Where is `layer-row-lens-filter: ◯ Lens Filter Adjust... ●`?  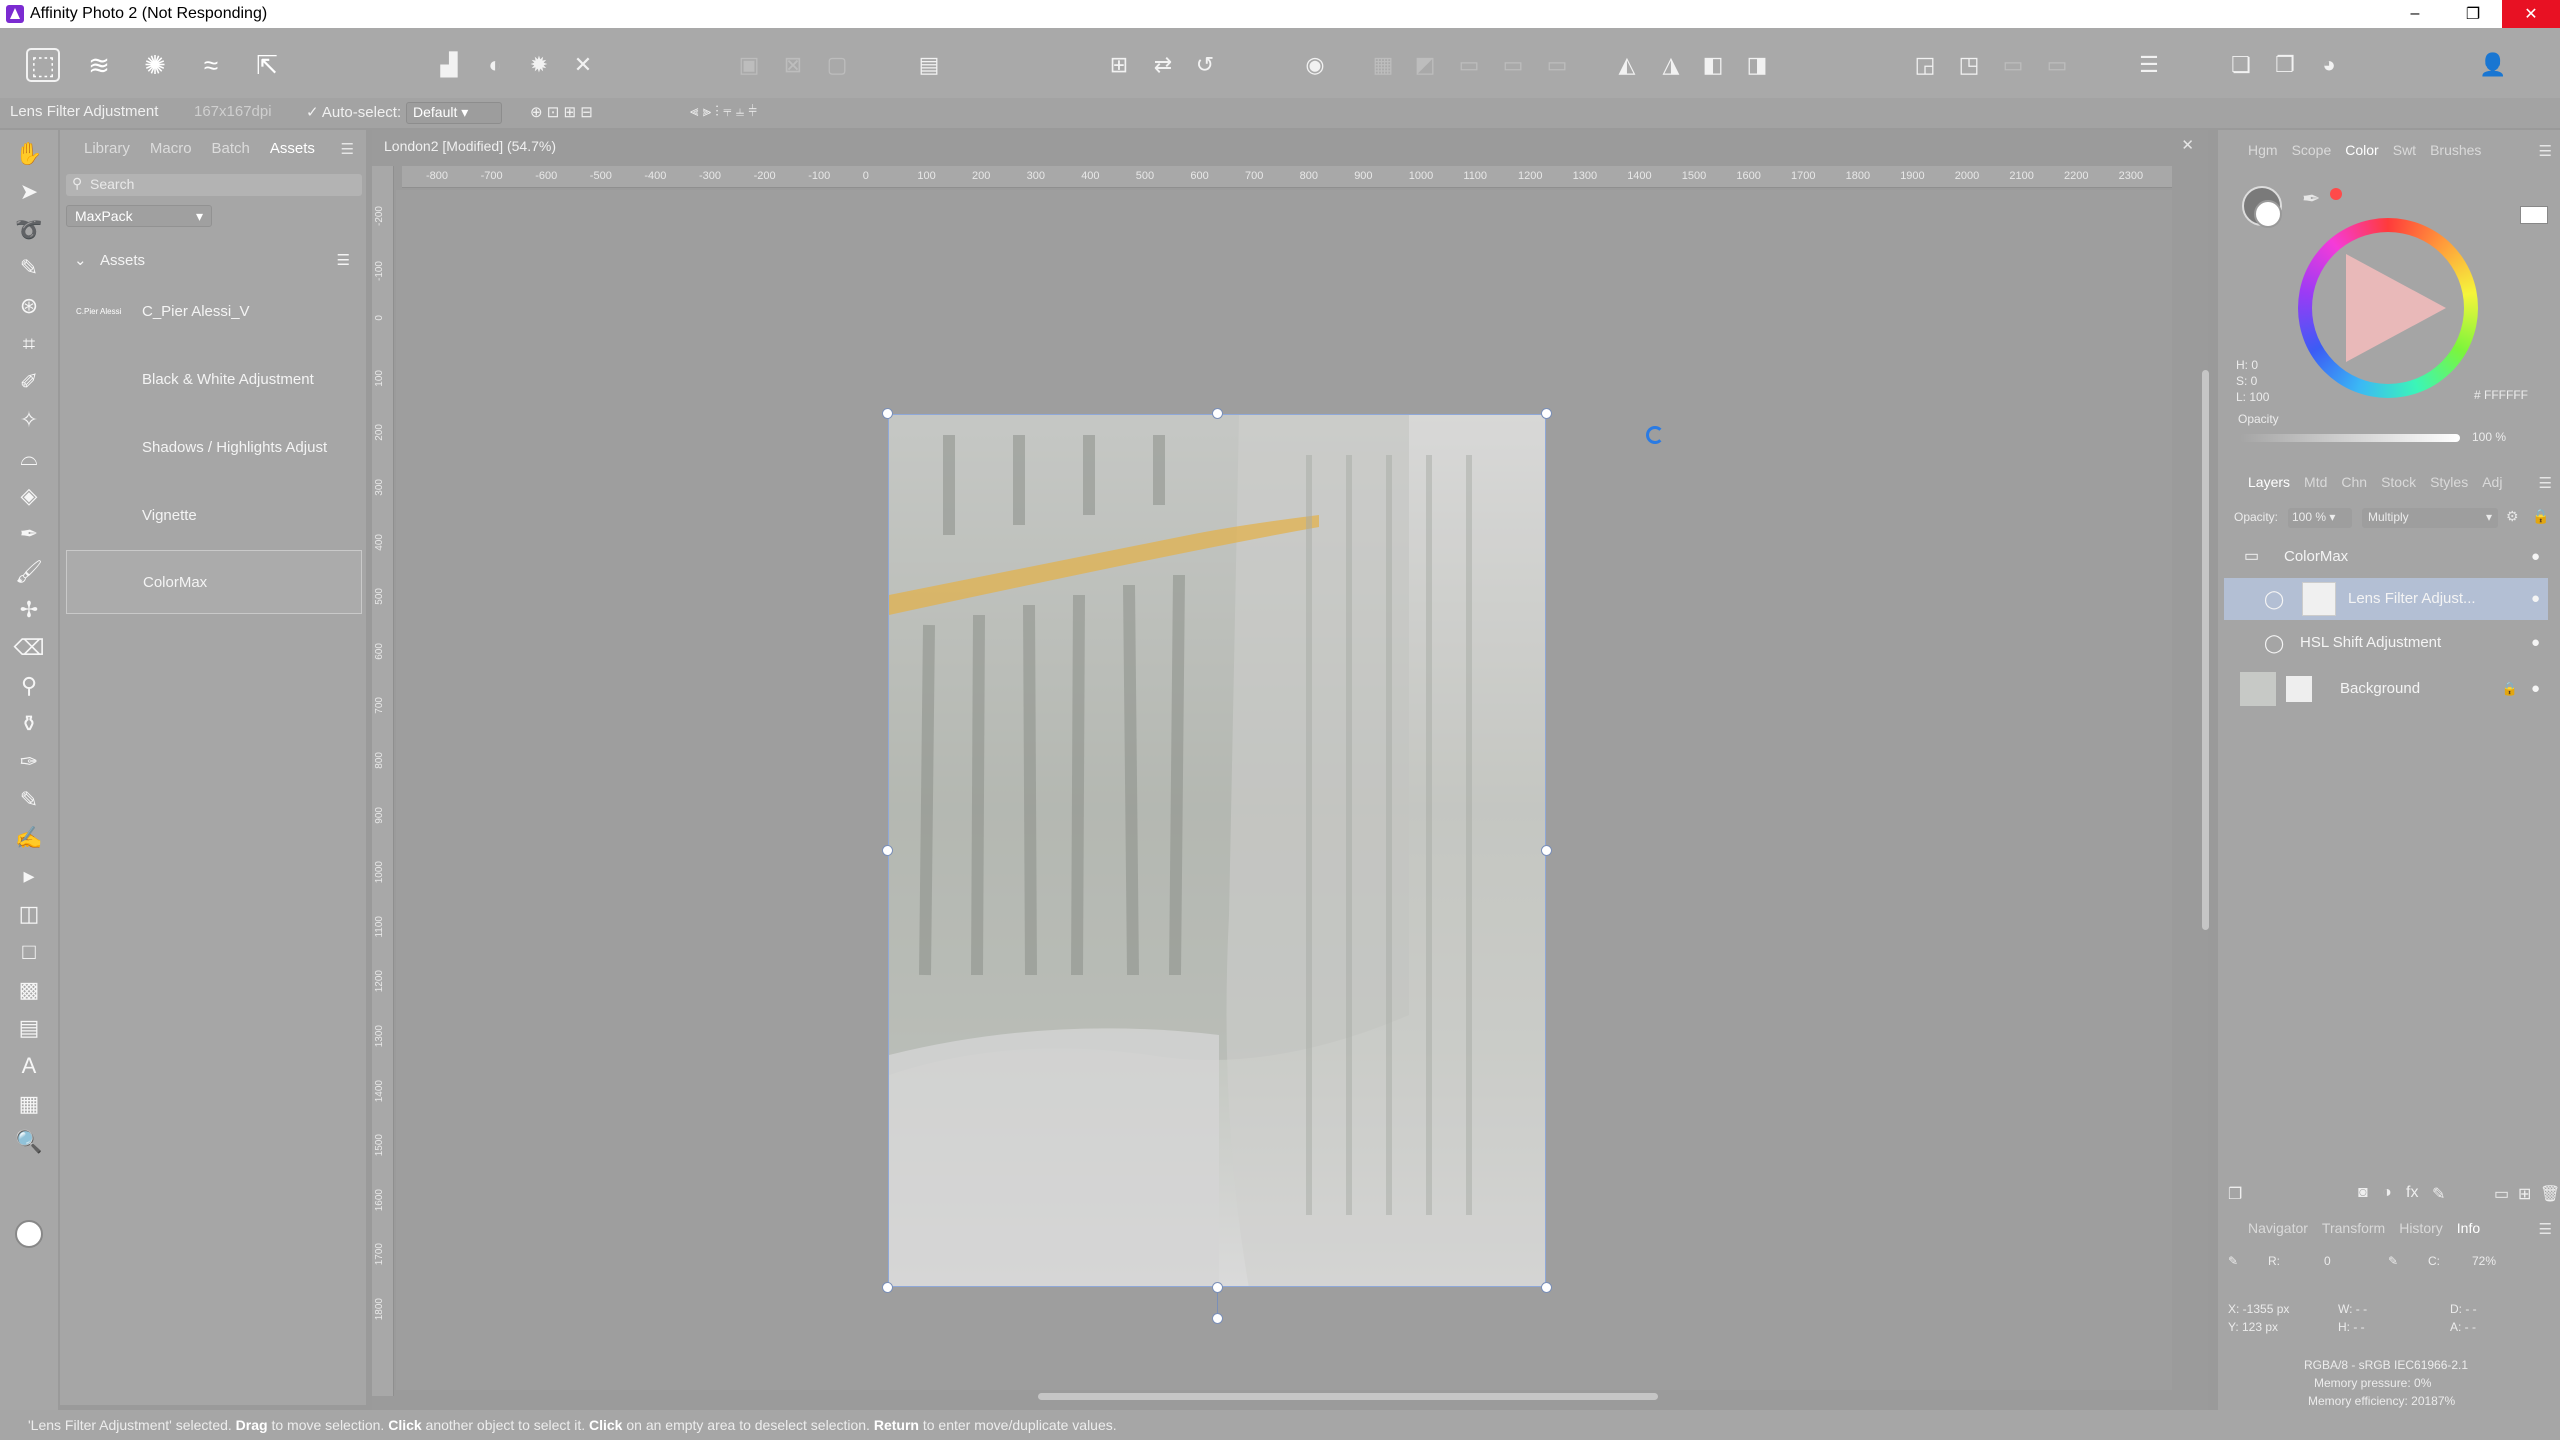
layer-row-lens-filter: ◯ Lens Filter Adjust... ● is located at coordinates (2386, 599).